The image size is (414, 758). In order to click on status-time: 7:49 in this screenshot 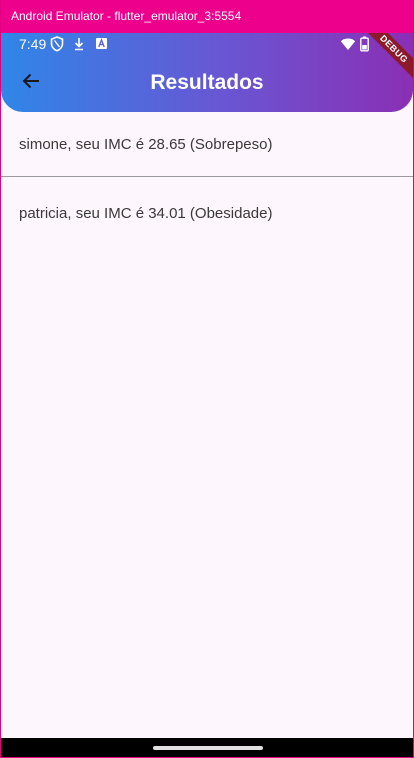, I will do `click(33, 44)`.